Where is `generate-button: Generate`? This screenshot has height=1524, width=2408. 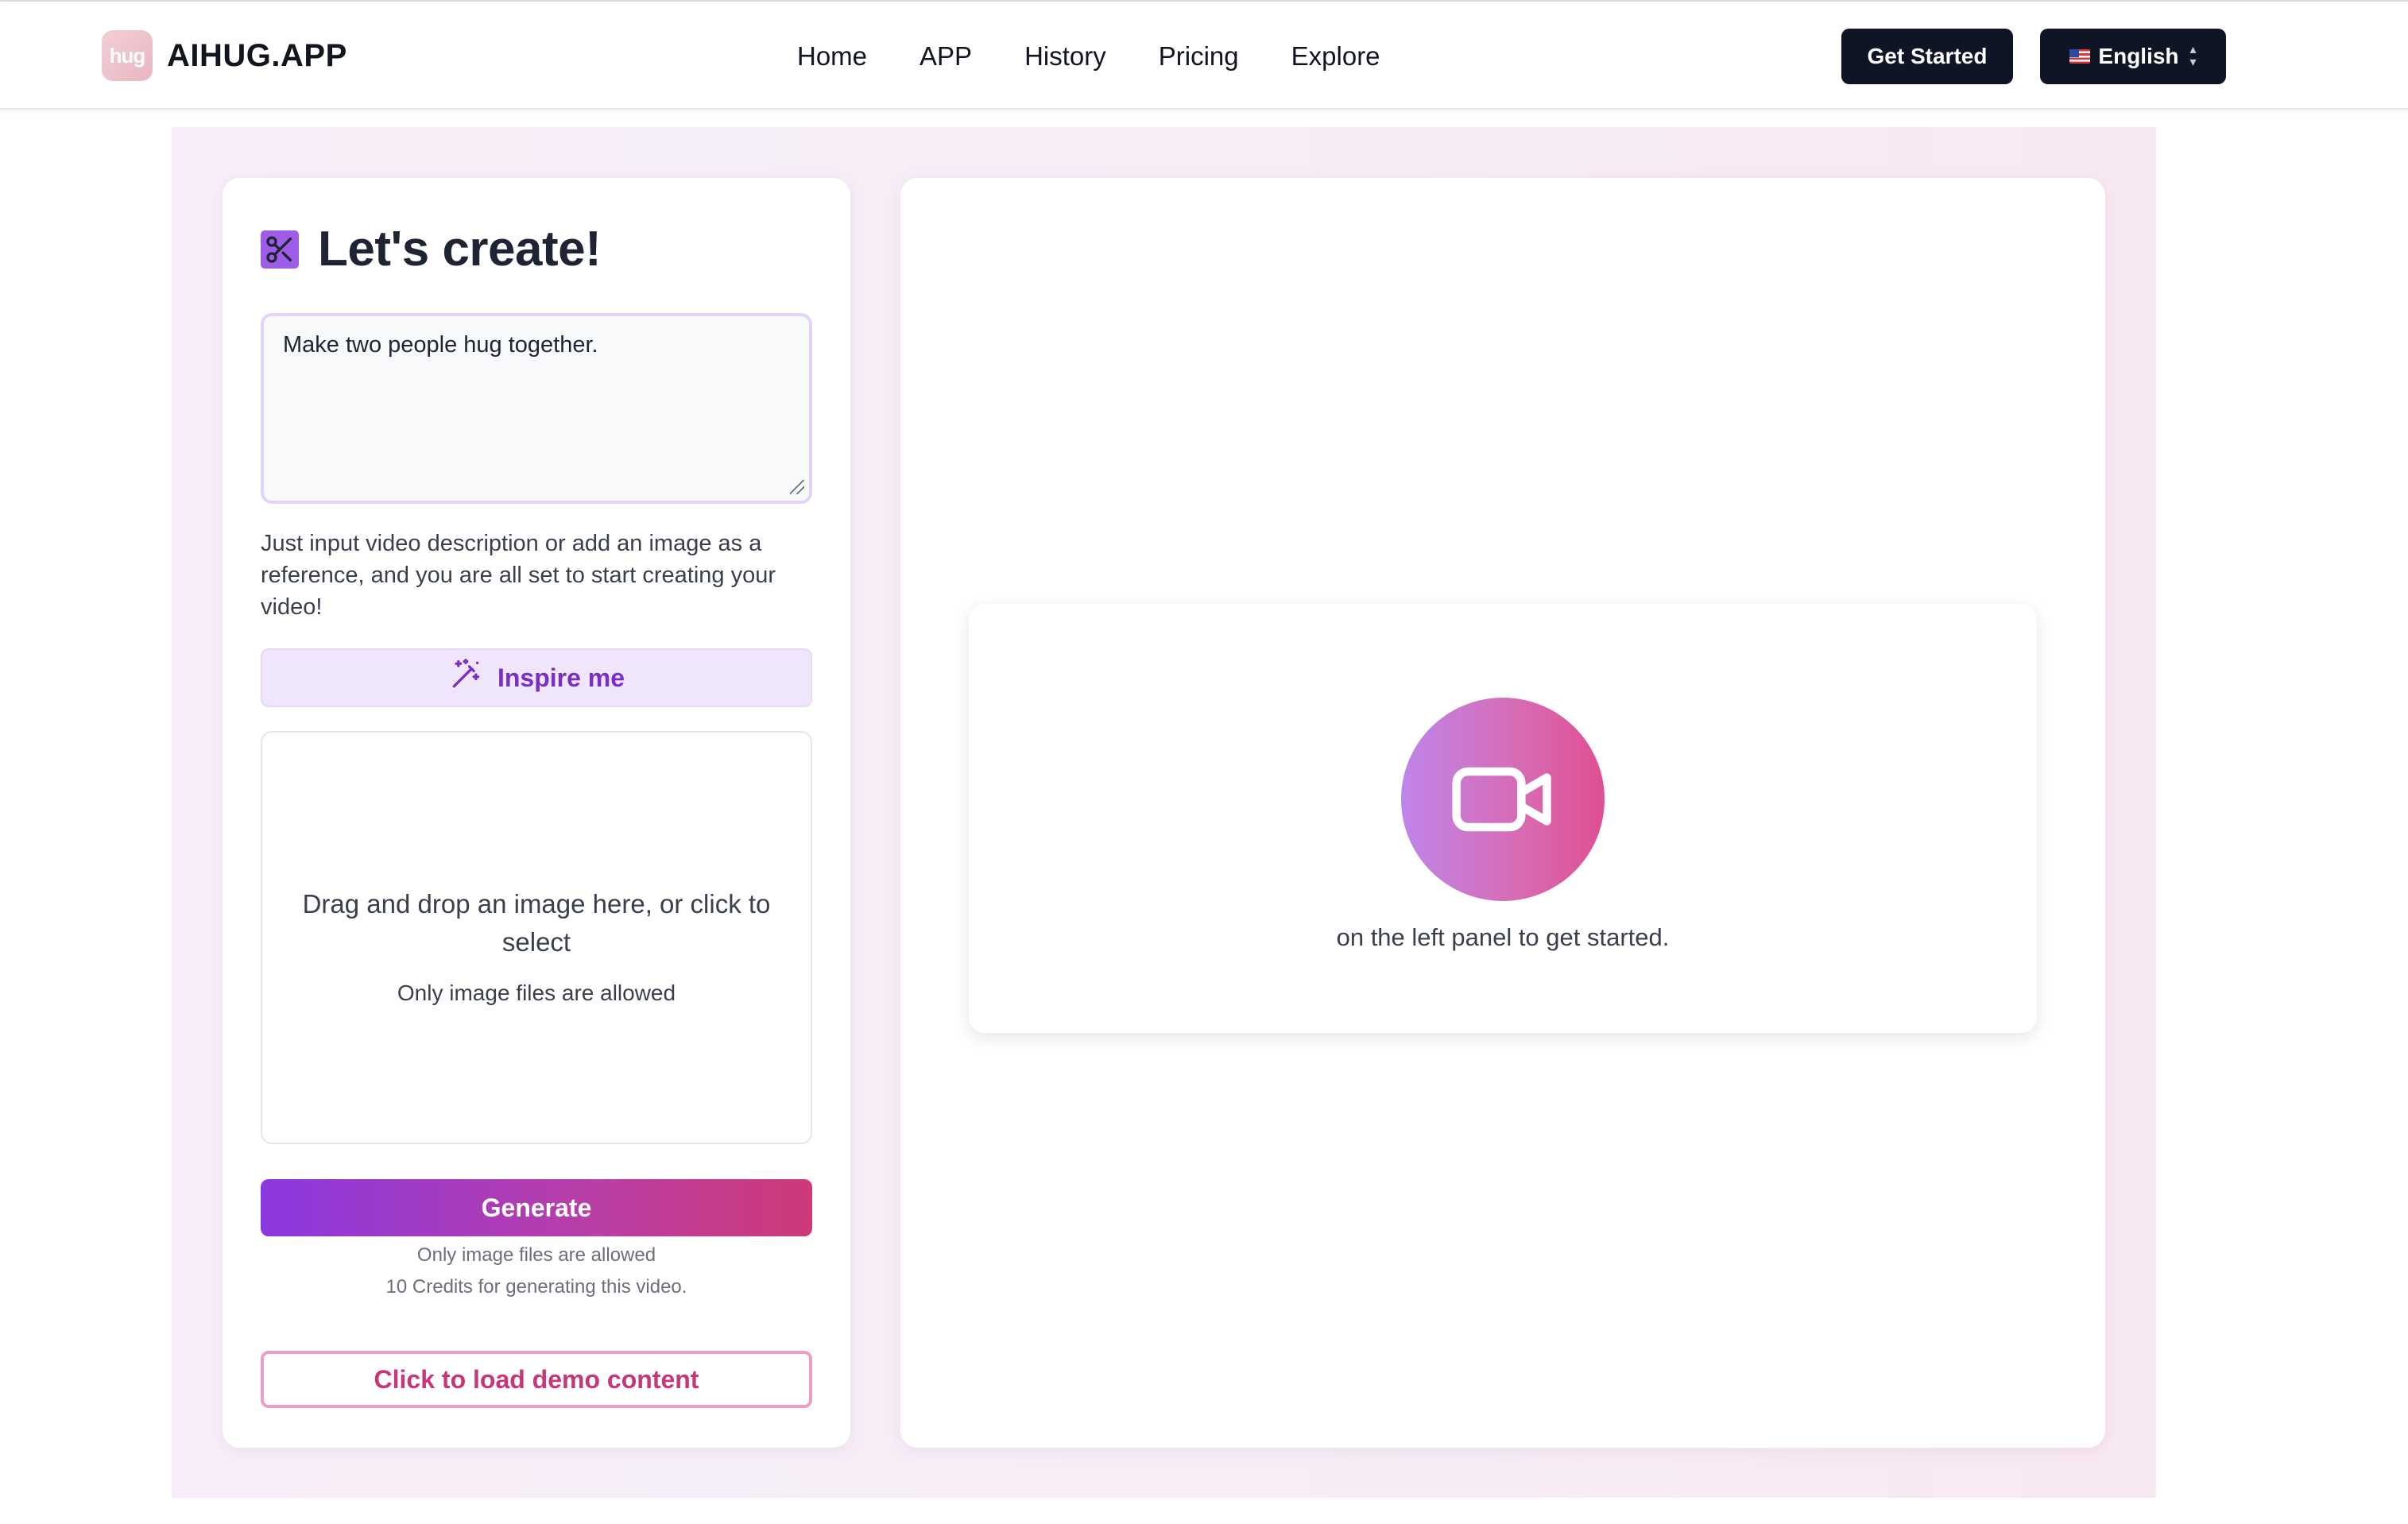 generate-button: Generate is located at coordinates (536, 1208).